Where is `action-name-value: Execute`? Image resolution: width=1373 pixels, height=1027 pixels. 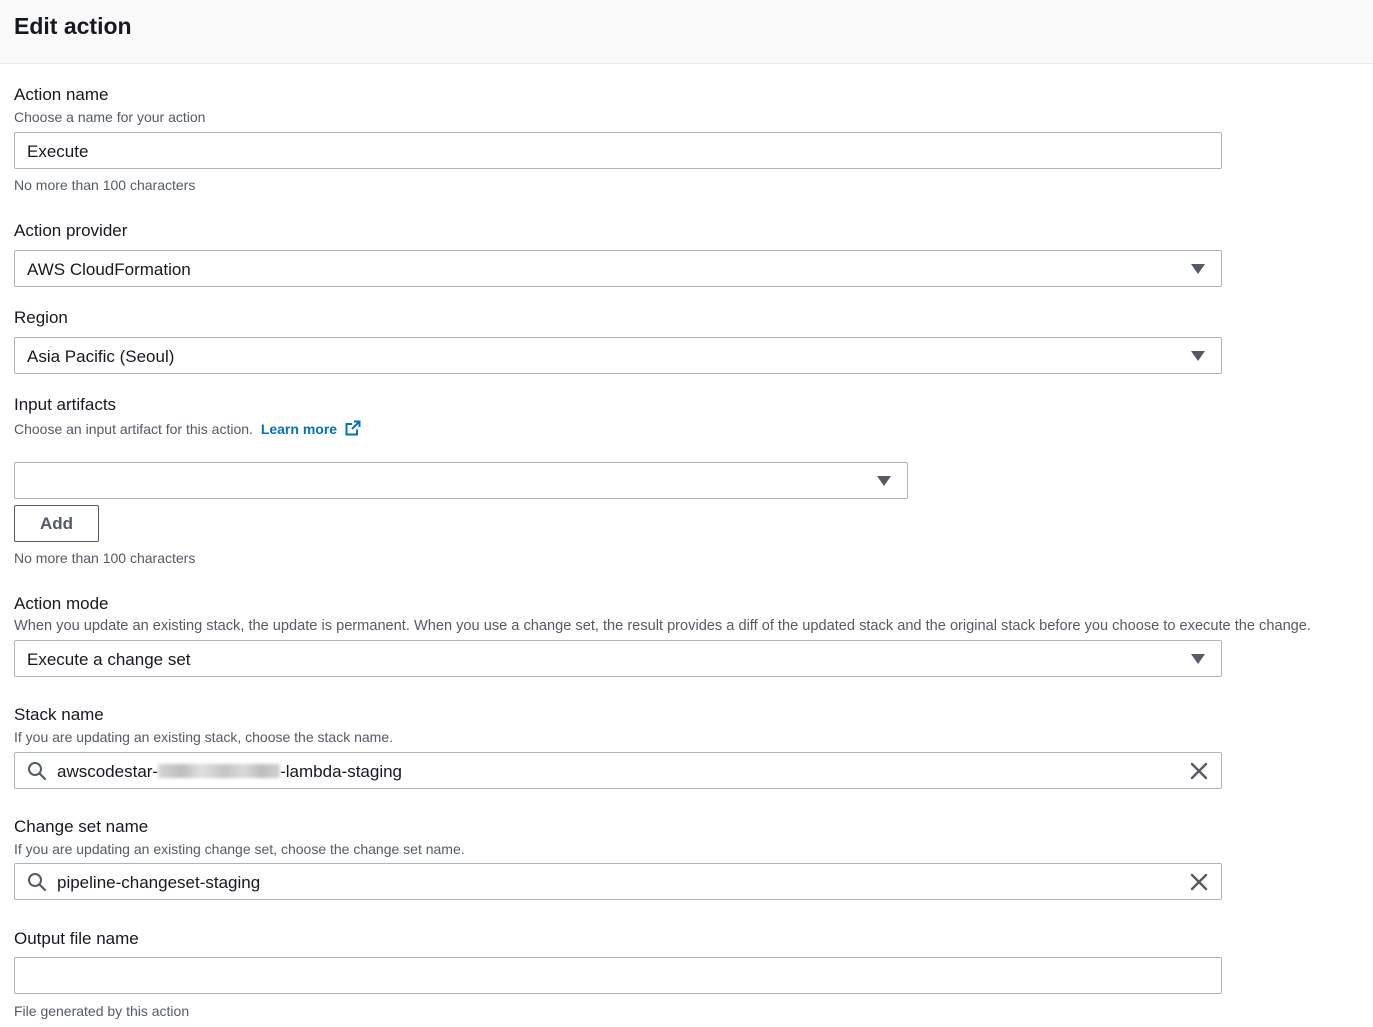
action-name-value: Execute is located at coordinates (58, 151).